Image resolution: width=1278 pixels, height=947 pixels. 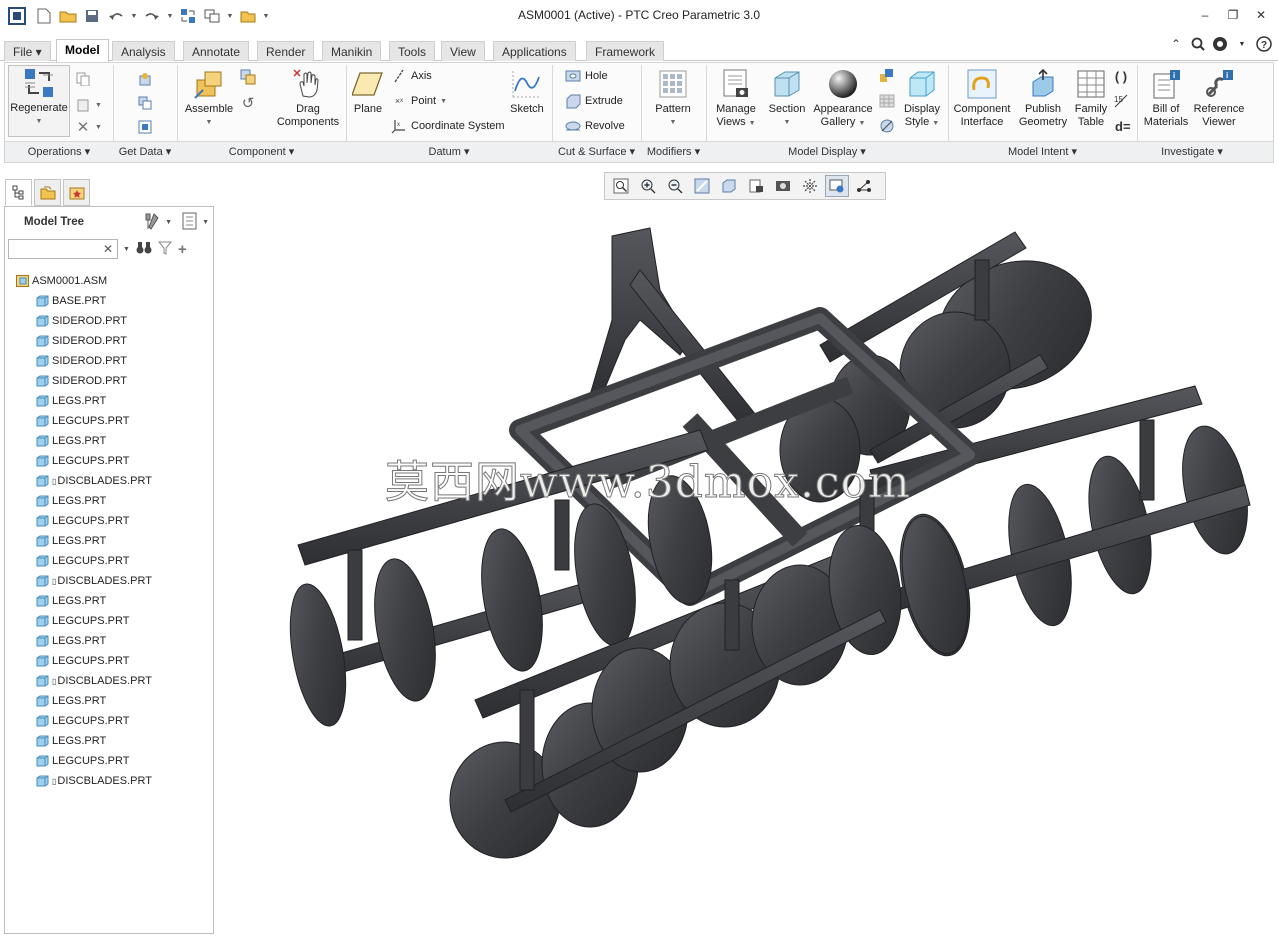 I want to click on favorites-tab, so click(x=76, y=192).